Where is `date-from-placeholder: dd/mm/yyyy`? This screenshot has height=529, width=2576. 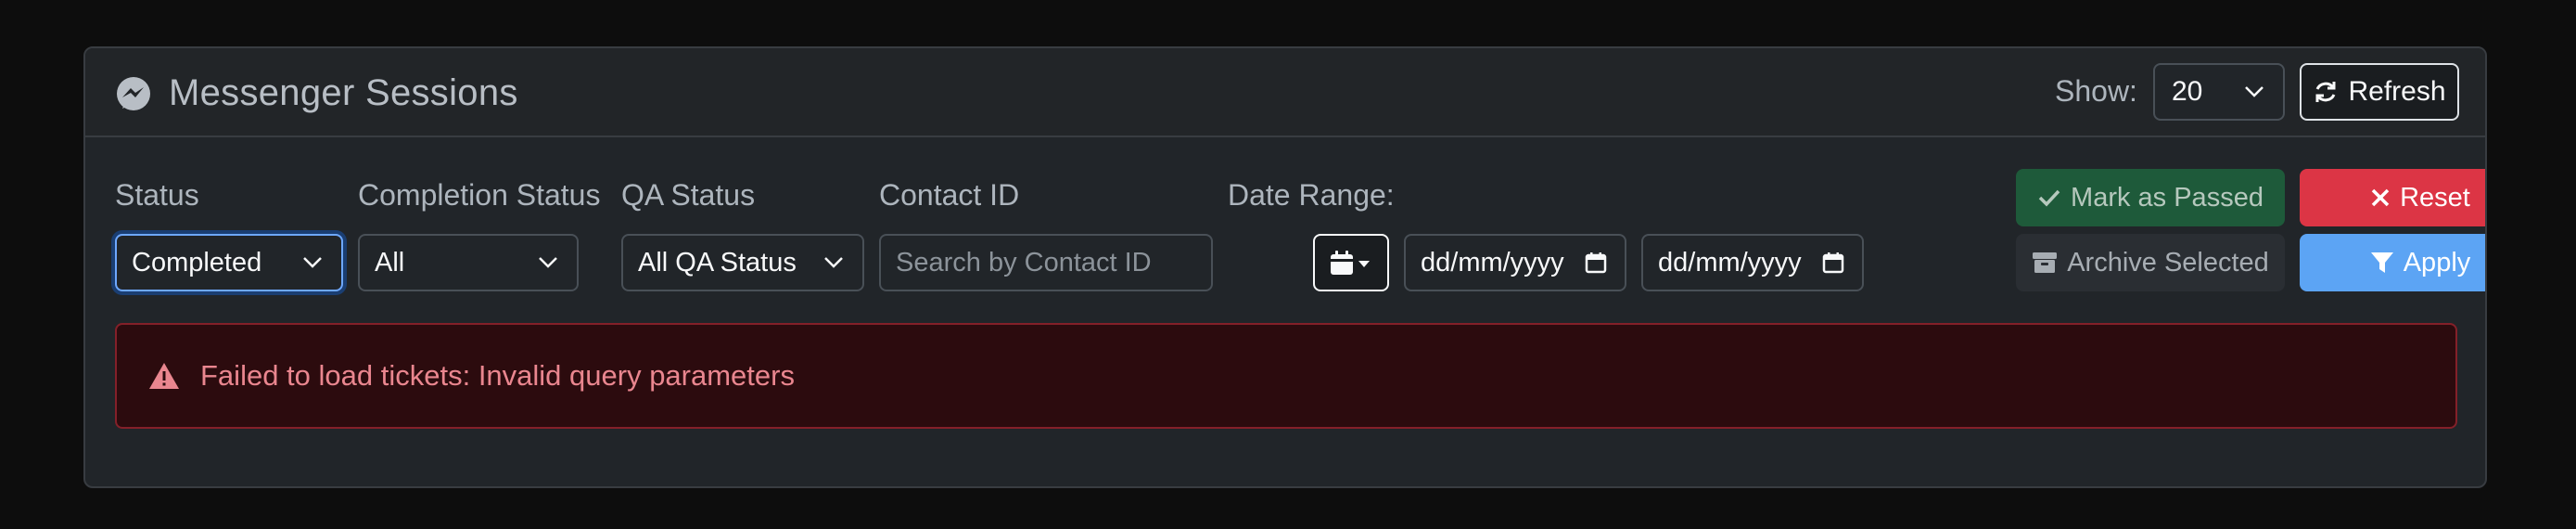
date-from-placeholder: dd/mm/yyyy is located at coordinates (1492, 262).